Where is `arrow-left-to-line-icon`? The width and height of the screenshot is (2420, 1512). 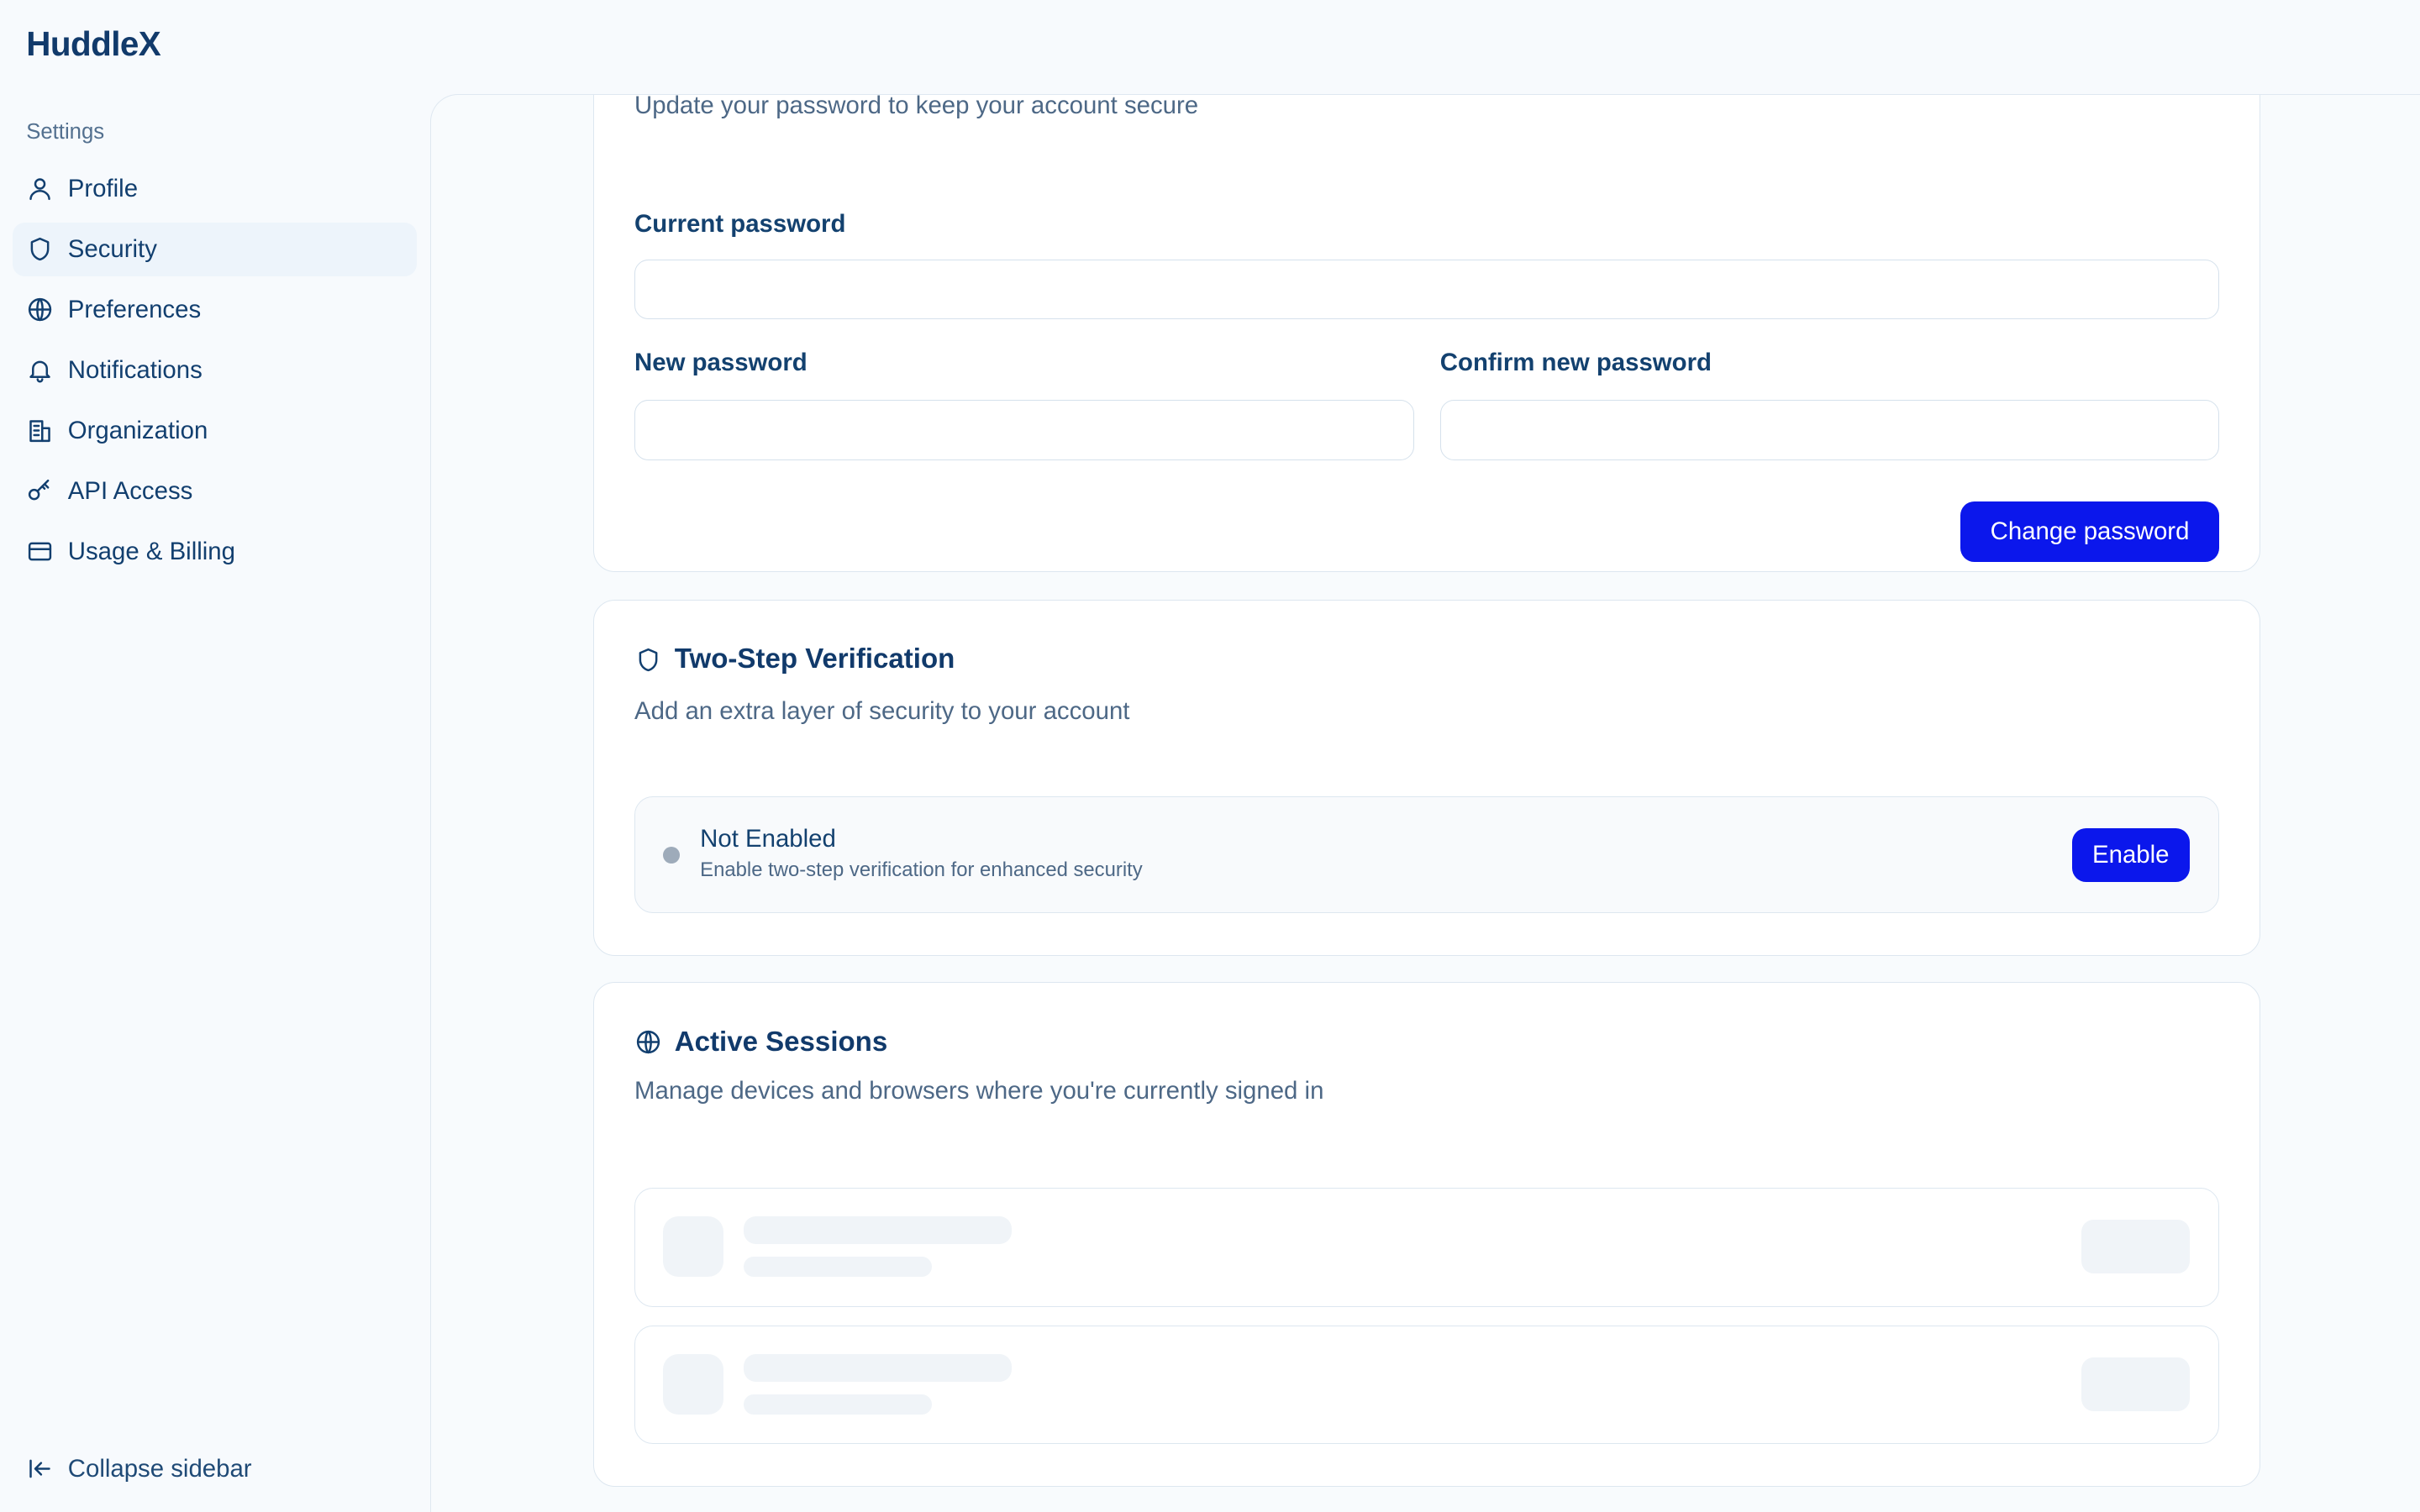 arrow-left-to-line-icon is located at coordinates (40, 1469).